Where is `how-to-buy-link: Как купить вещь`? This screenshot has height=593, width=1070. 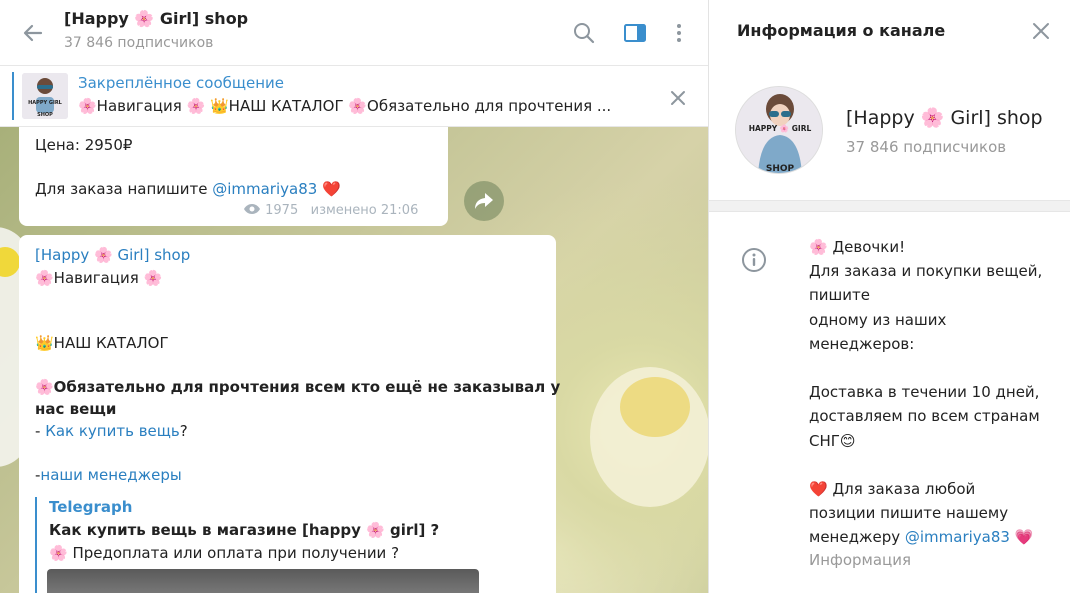
how-to-buy-link: Как купить вещь is located at coordinates (112, 431).